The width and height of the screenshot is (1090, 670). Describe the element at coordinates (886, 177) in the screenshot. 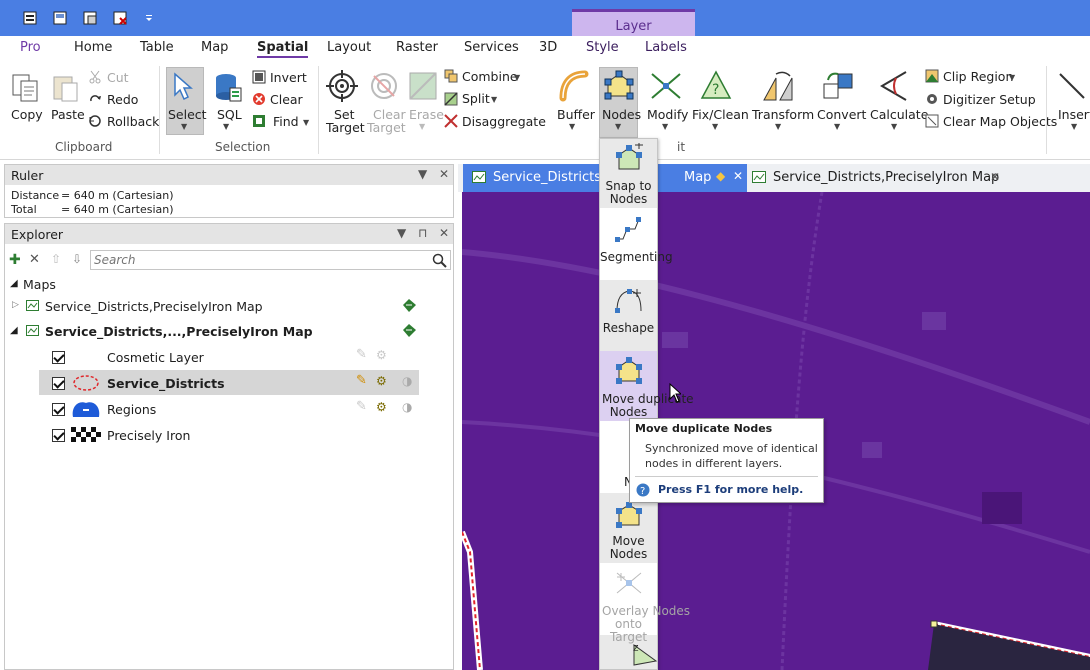

I see `doc-tab-2: Service_Districts,PreciselyIron Map` at that location.